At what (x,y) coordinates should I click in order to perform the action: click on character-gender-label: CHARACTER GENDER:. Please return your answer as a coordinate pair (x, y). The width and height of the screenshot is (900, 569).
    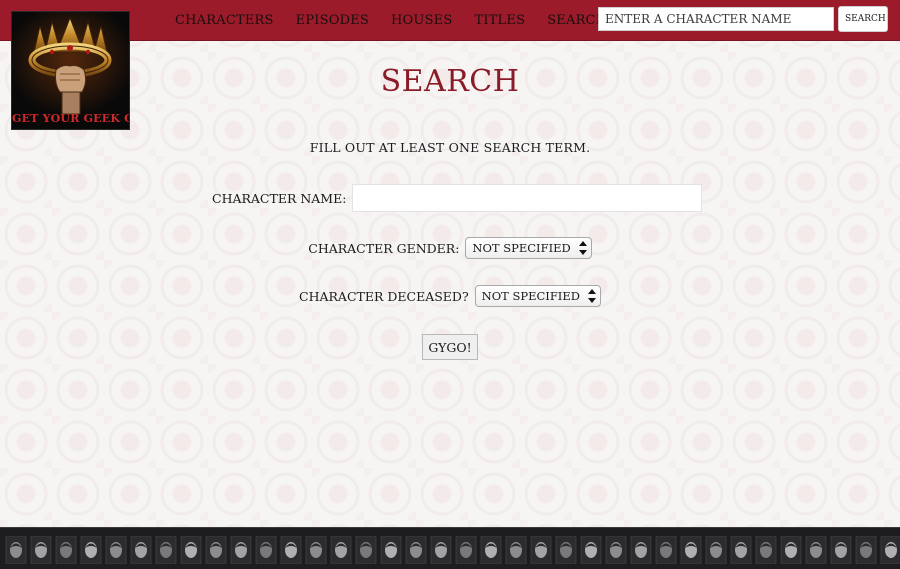
    Looking at the image, I should click on (384, 248).